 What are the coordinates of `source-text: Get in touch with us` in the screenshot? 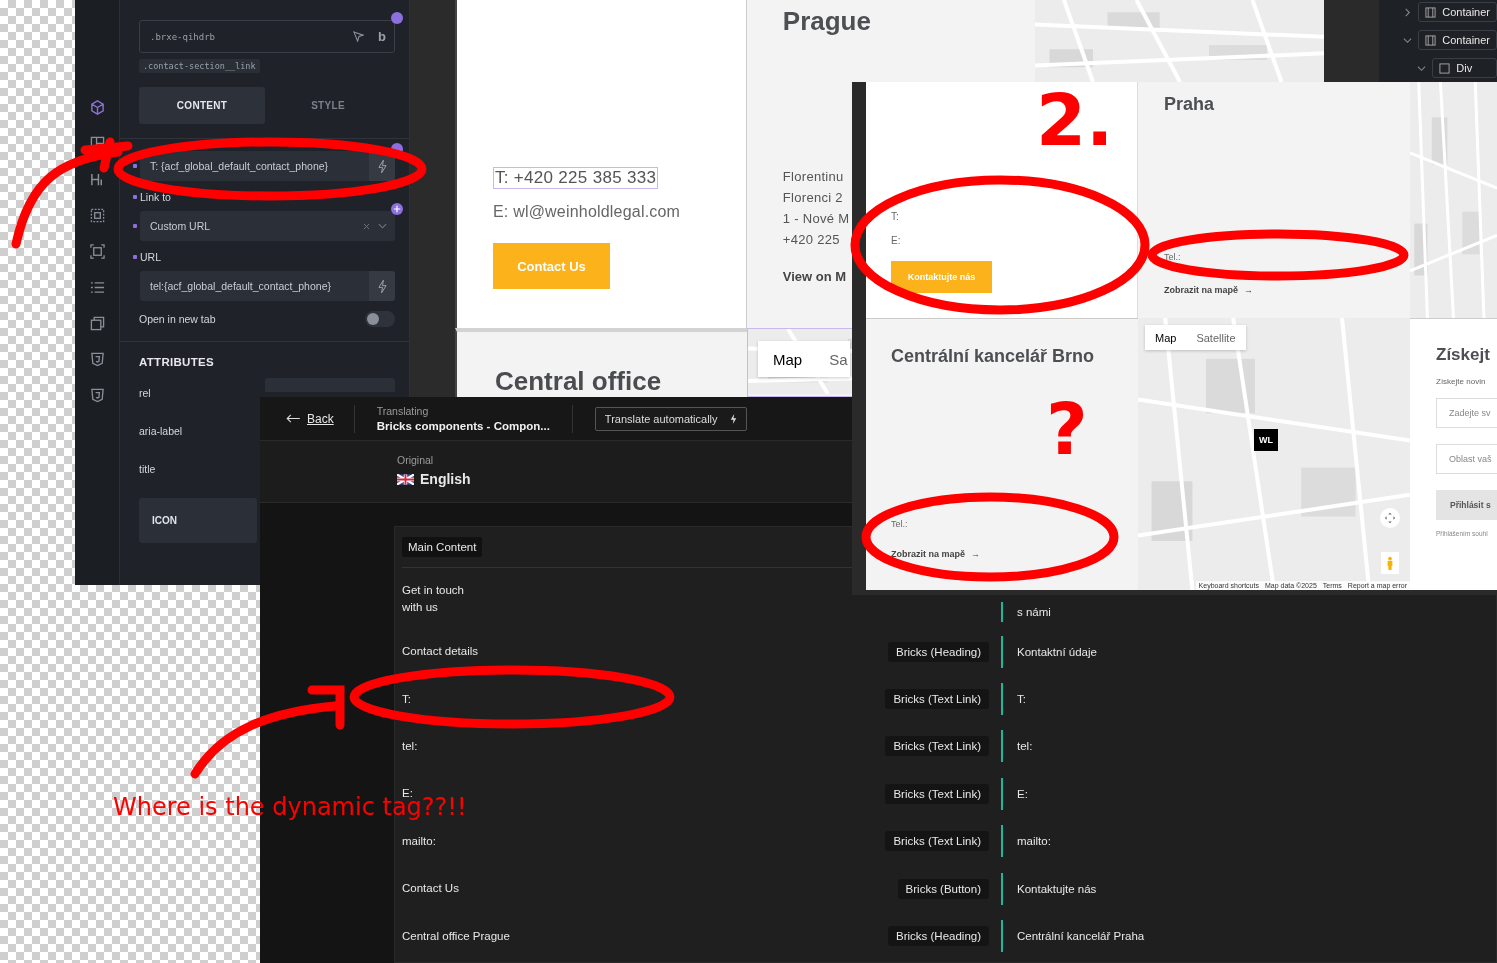 It's located at (433, 599).